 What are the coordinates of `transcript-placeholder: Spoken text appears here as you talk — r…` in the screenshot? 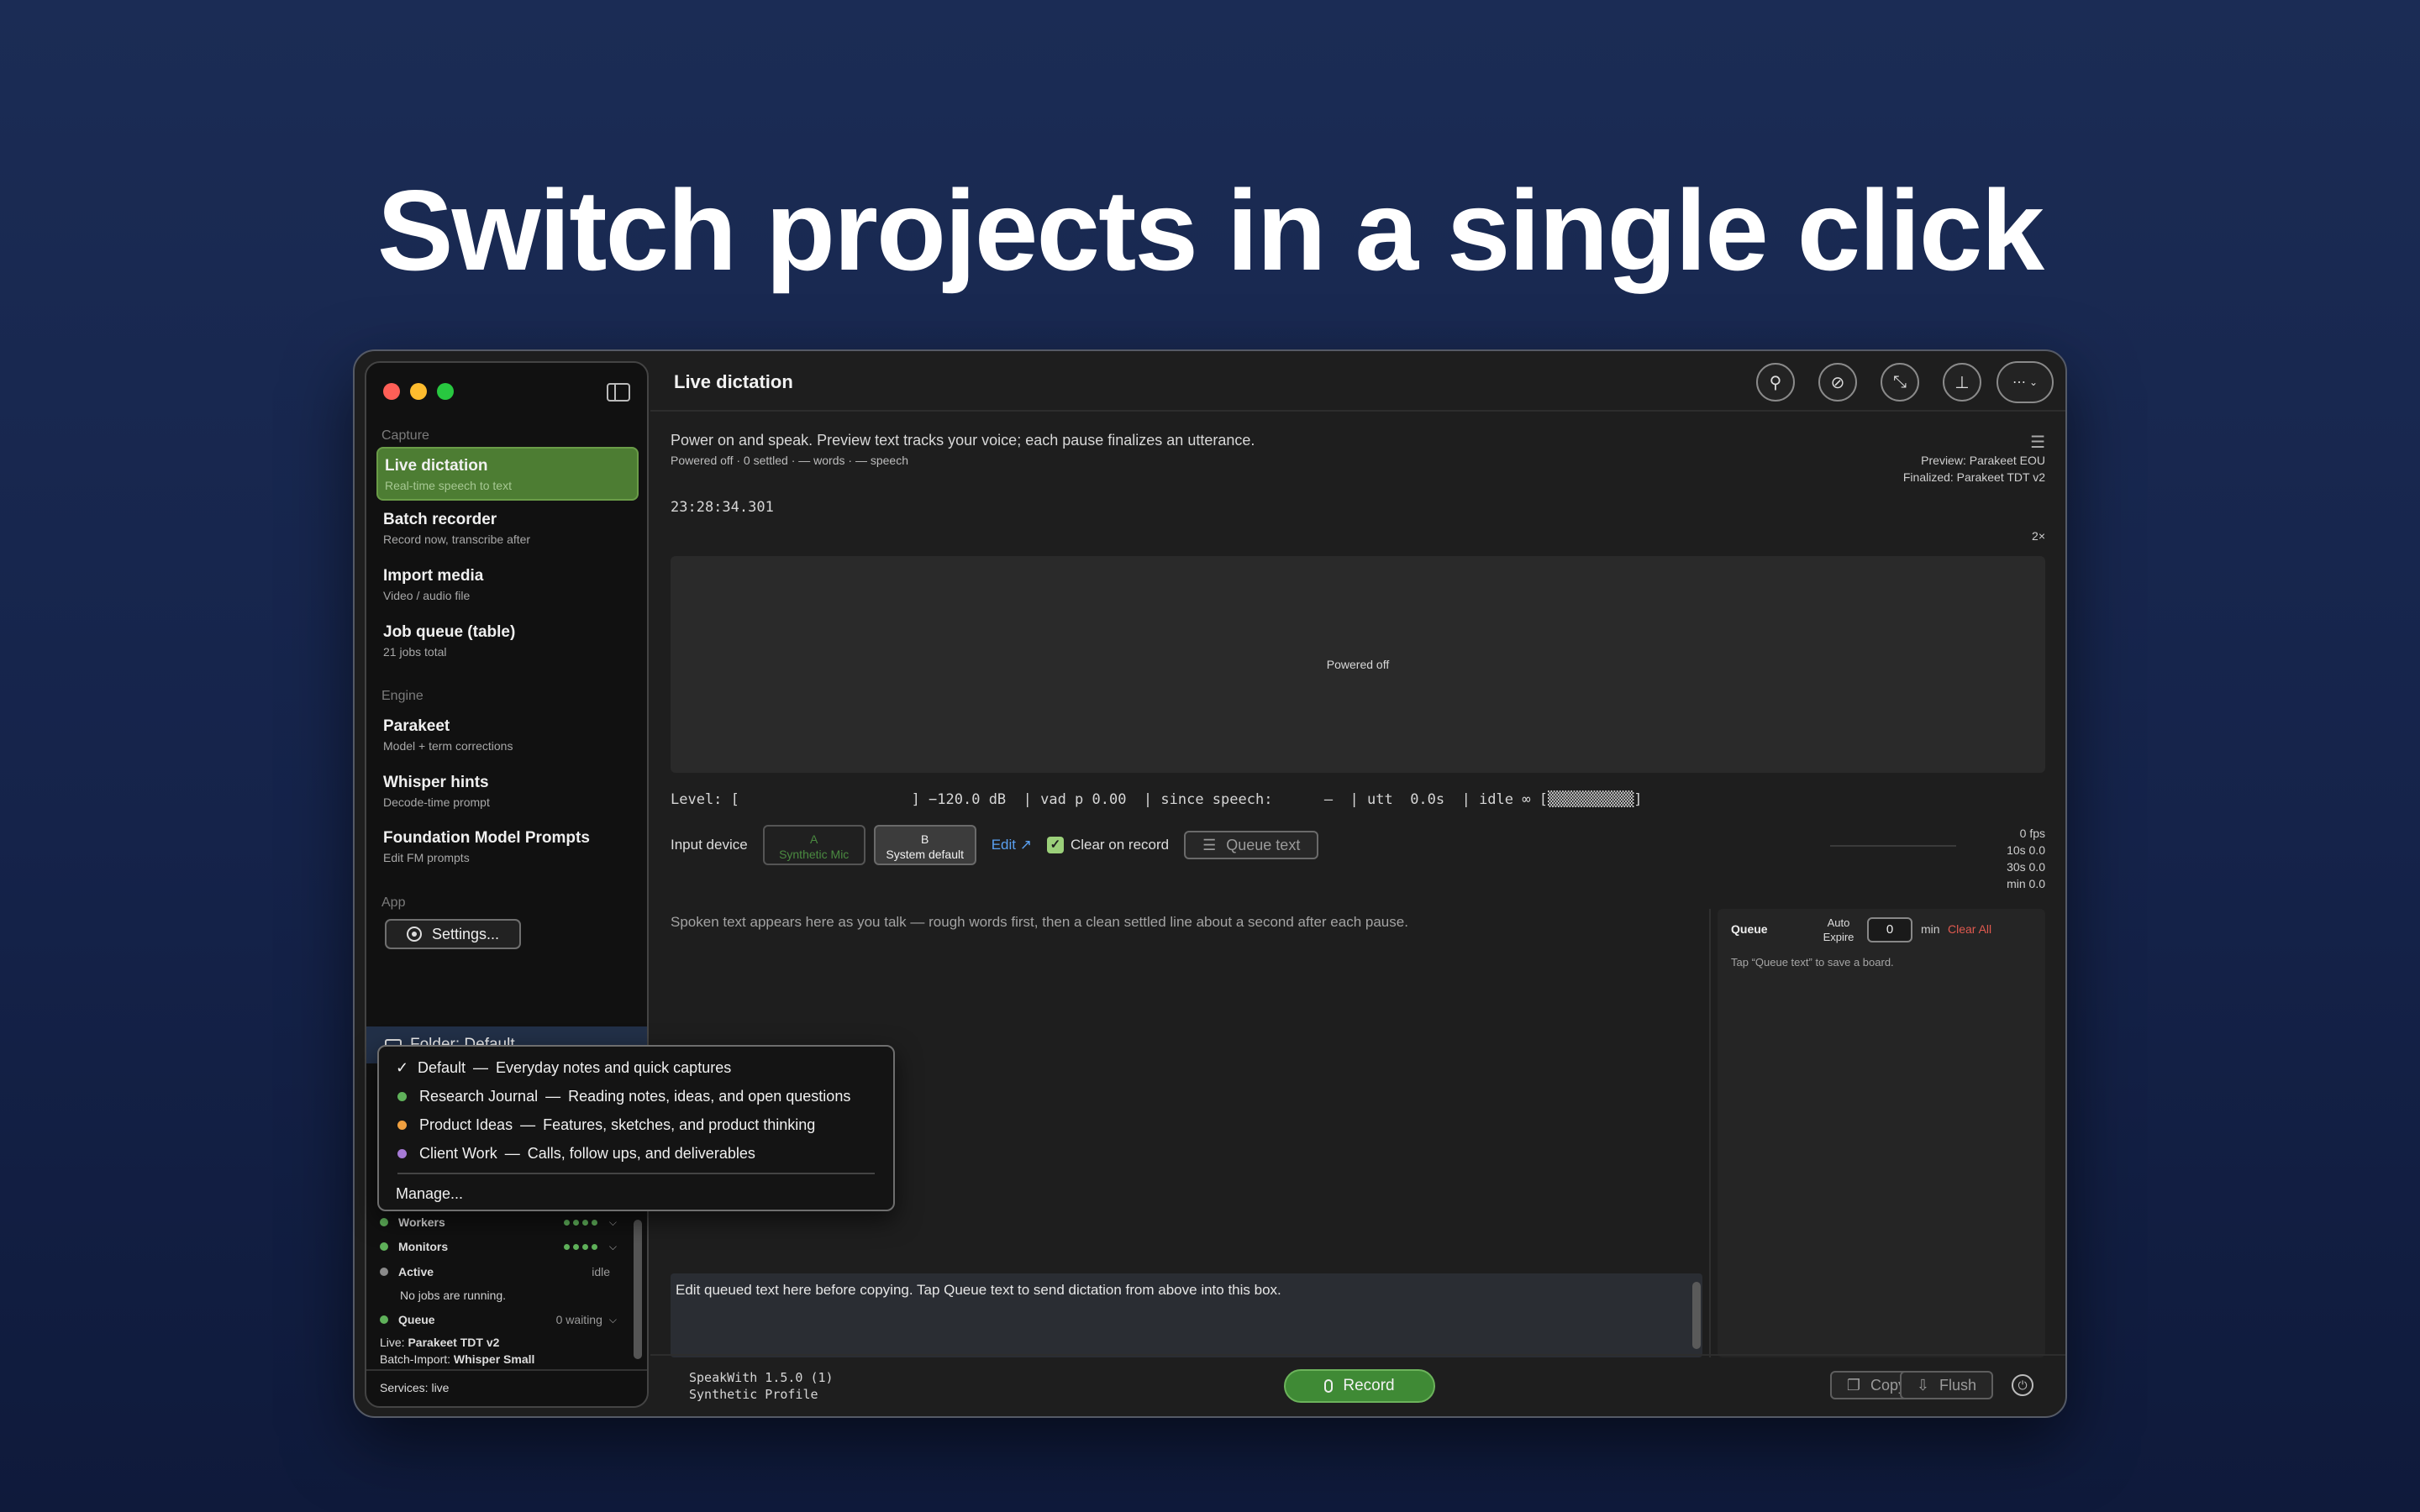 It's located at (1040, 922).